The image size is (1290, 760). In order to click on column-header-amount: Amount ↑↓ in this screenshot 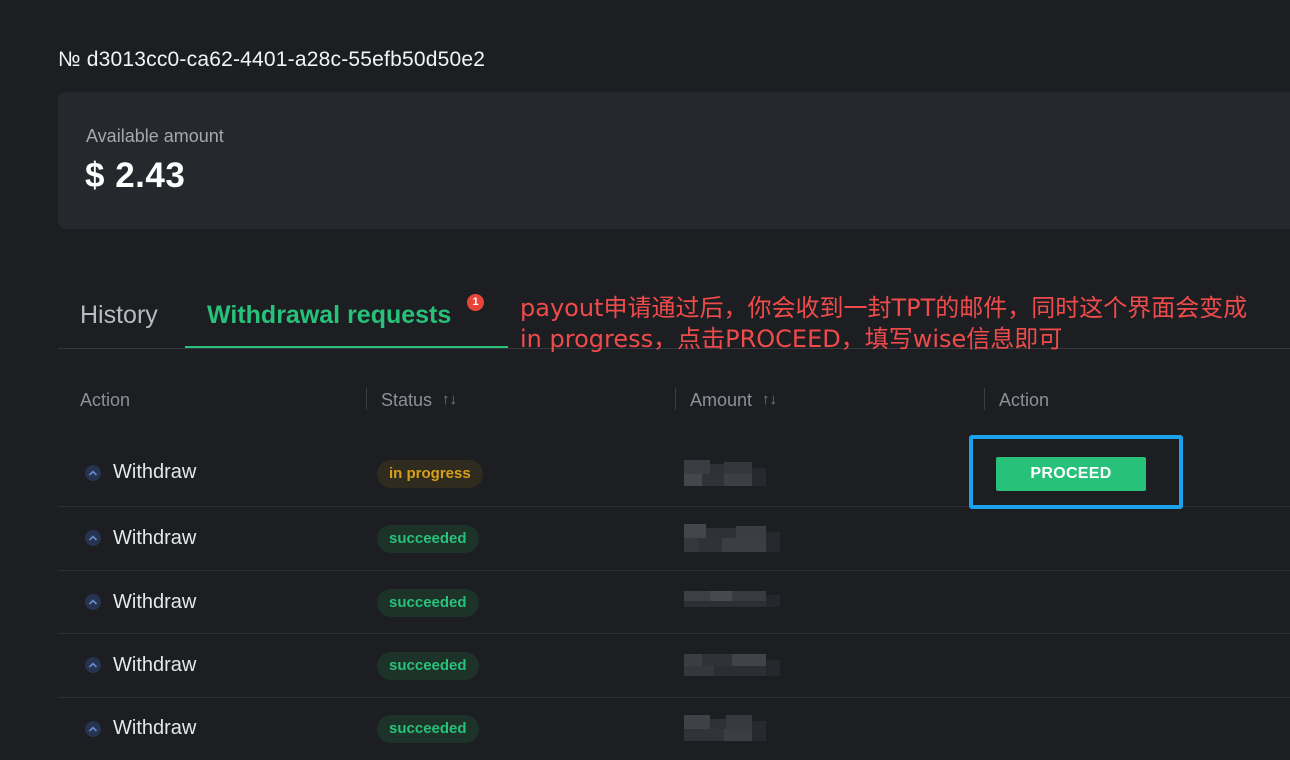, I will do `click(733, 400)`.